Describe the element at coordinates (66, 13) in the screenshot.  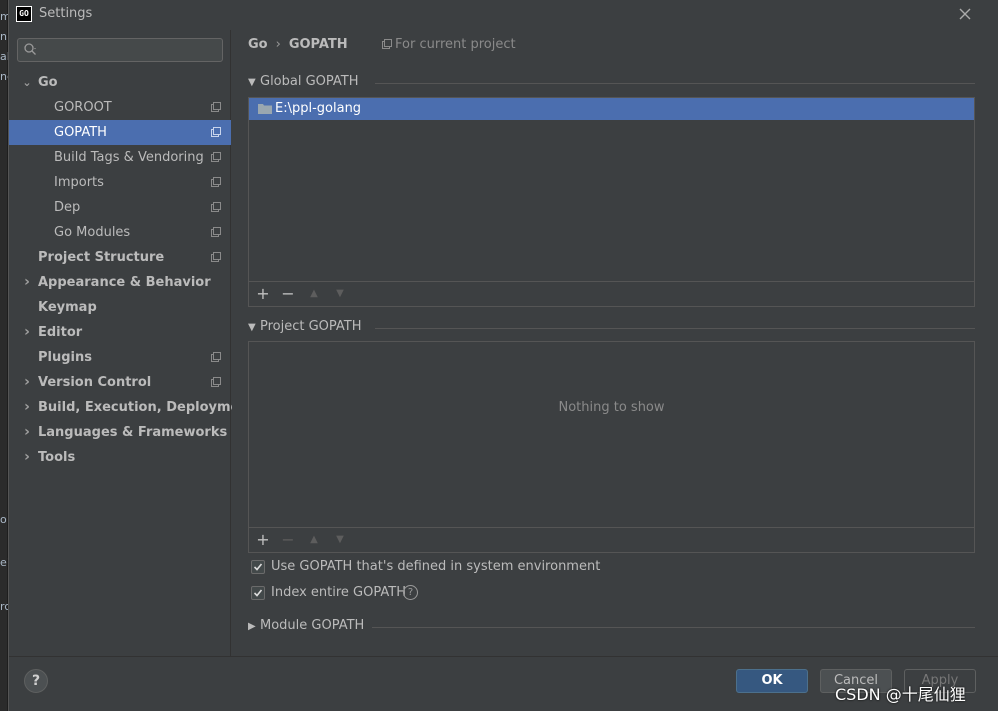
I see `window-title: Settings` at that location.